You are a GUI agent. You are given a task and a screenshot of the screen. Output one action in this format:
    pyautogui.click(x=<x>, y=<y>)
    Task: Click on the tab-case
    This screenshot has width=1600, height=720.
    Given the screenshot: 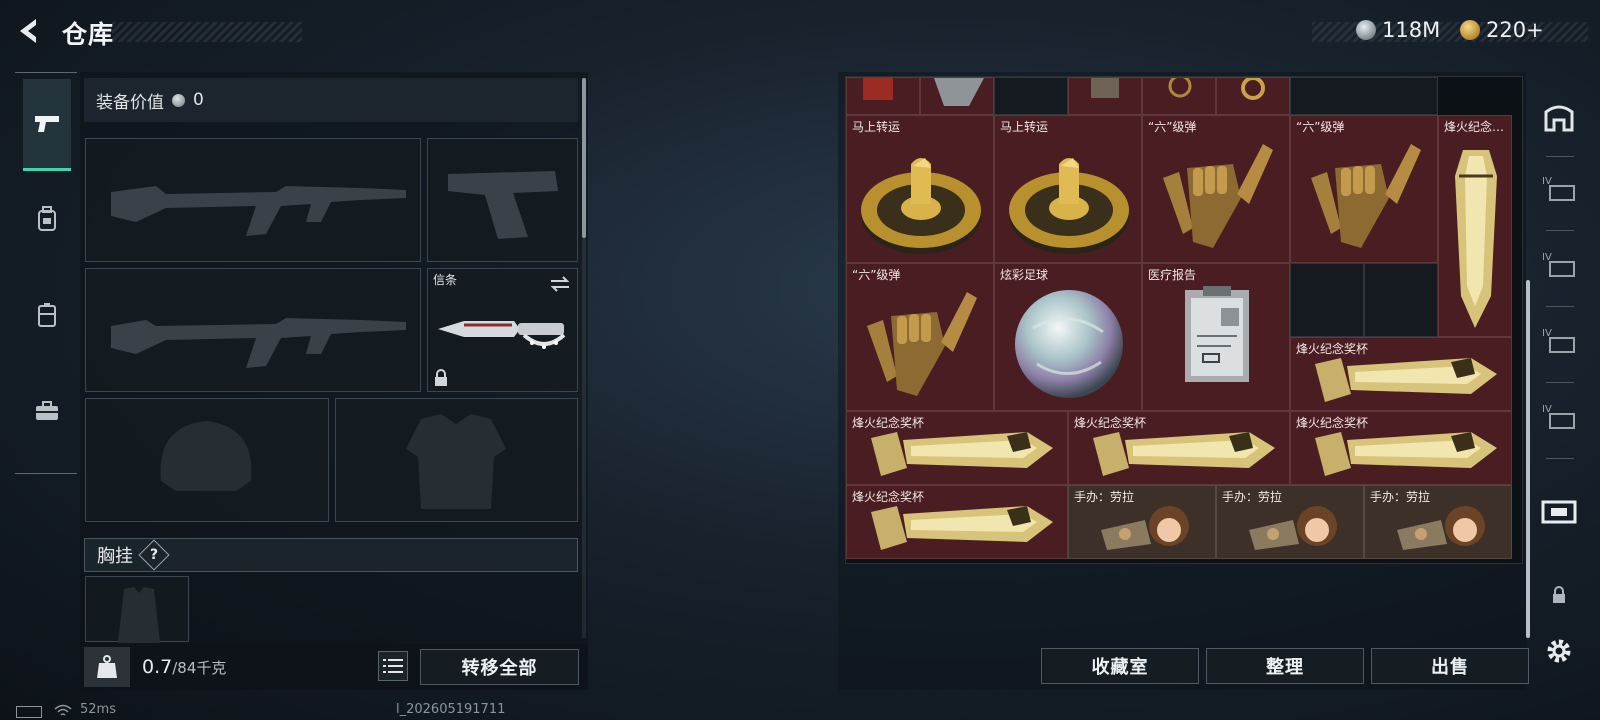 What is the action you would take?
    pyautogui.click(x=47, y=315)
    